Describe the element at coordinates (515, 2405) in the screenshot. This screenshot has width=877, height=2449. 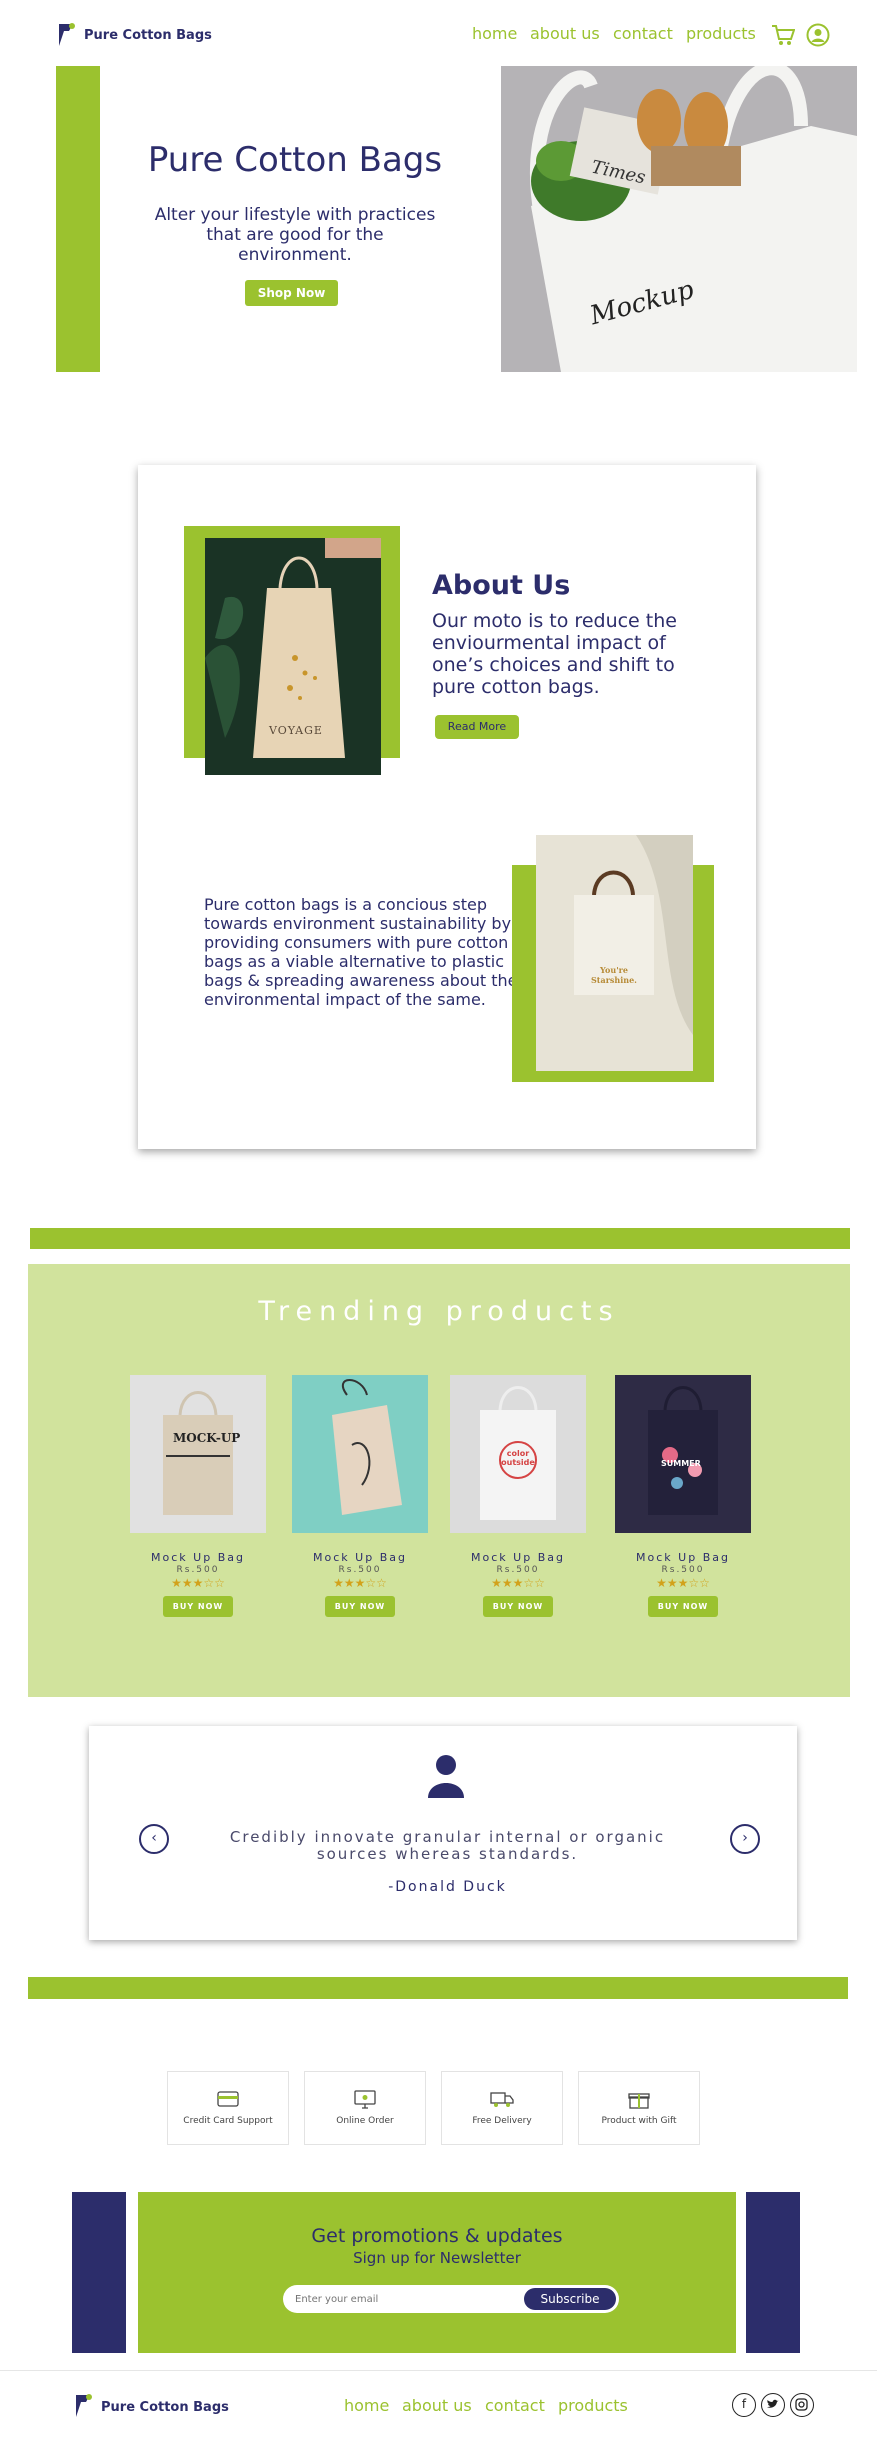
I see `footer-nav-contact: contact` at that location.